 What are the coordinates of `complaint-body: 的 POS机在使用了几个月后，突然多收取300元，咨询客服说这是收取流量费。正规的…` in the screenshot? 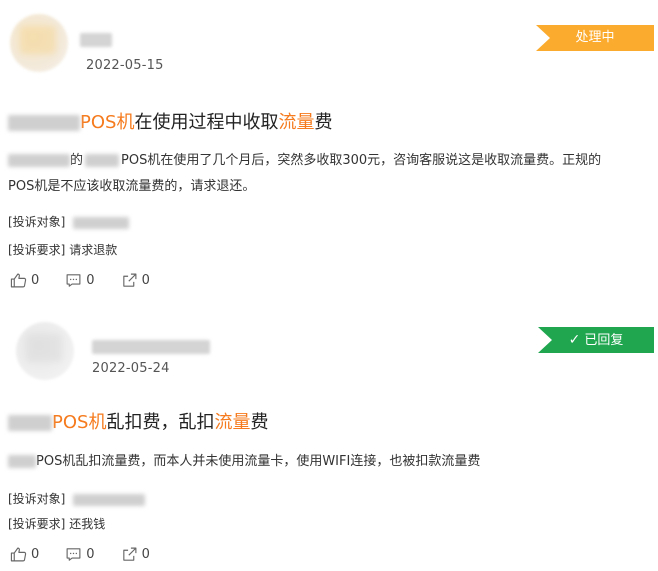 It's located at (330, 174).